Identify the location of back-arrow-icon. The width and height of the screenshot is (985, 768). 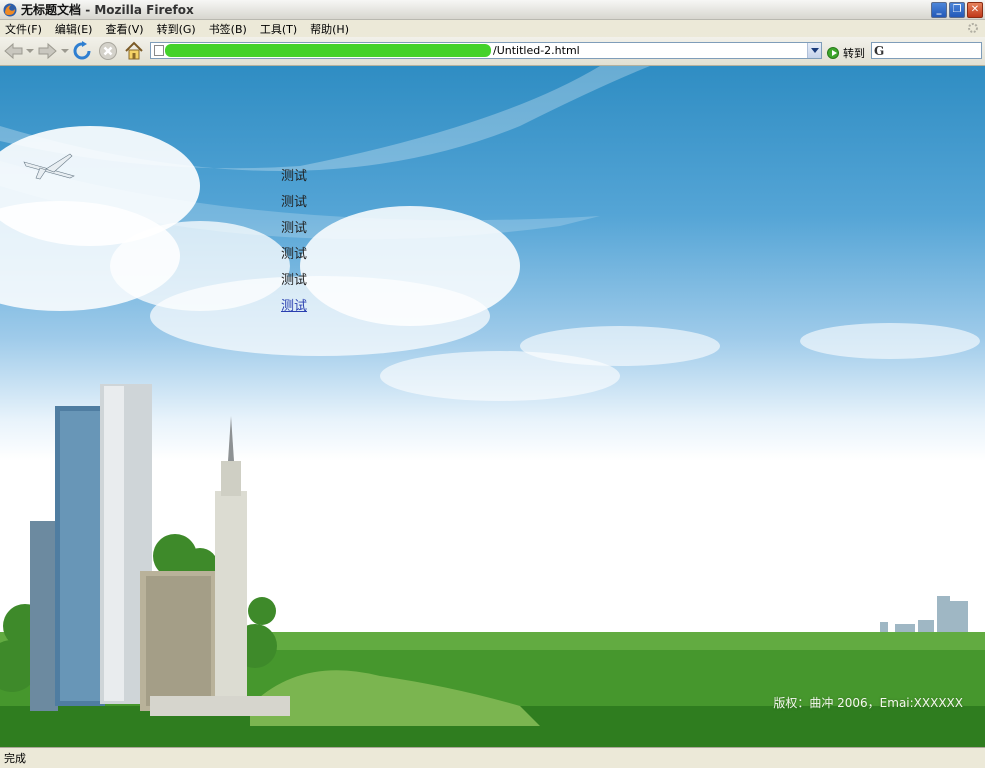
(13, 51).